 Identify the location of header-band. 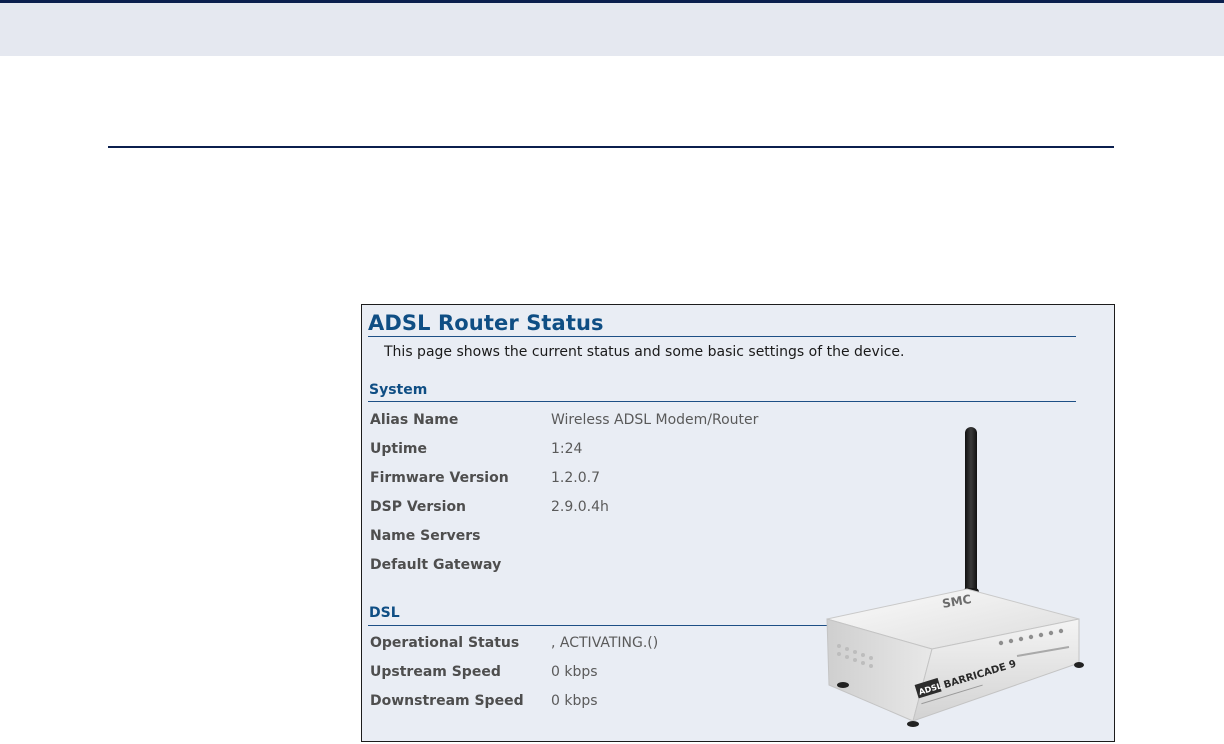
(612, 29).